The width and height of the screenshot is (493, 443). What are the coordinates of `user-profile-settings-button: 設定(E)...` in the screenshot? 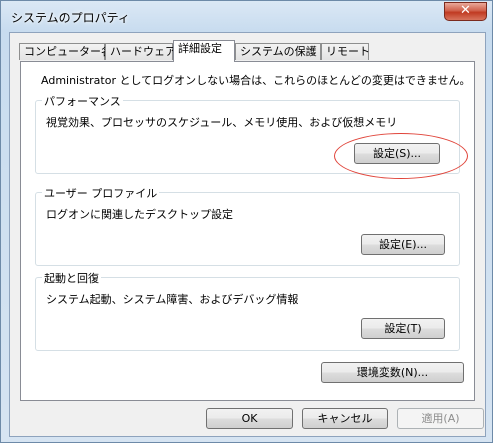 It's located at (403, 244).